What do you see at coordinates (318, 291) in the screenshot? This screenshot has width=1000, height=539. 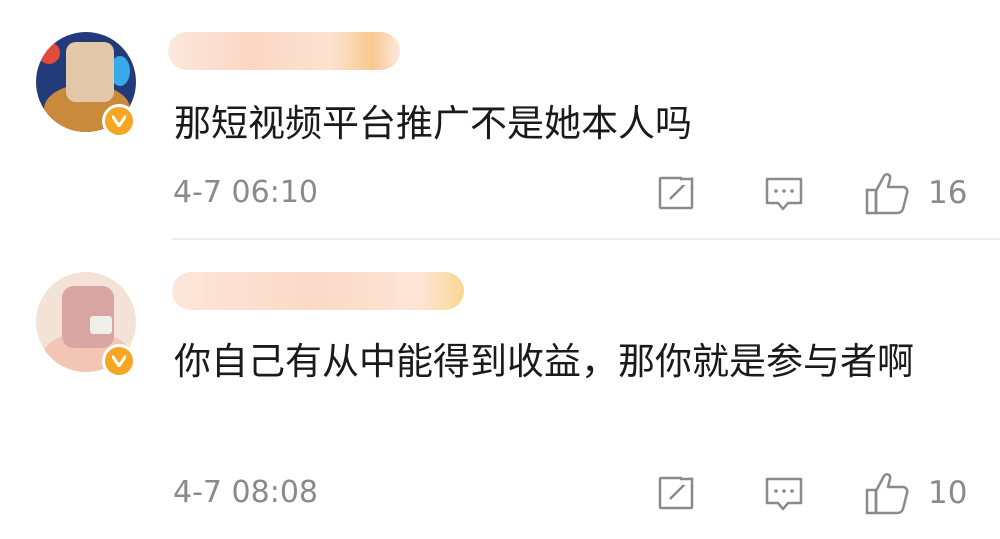 I see `username-blurred` at bounding box center [318, 291].